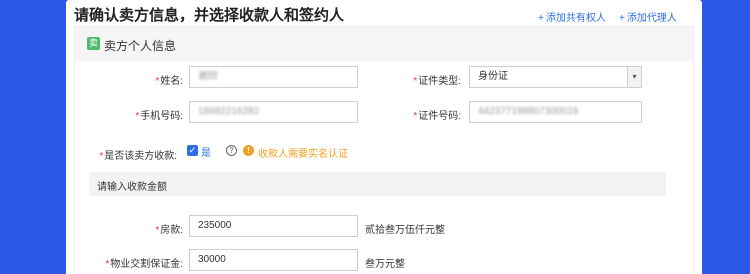 This screenshot has width=750, height=274. What do you see at coordinates (229, 111) in the screenshot?
I see `phone-value: 18682216282` at bounding box center [229, 111].